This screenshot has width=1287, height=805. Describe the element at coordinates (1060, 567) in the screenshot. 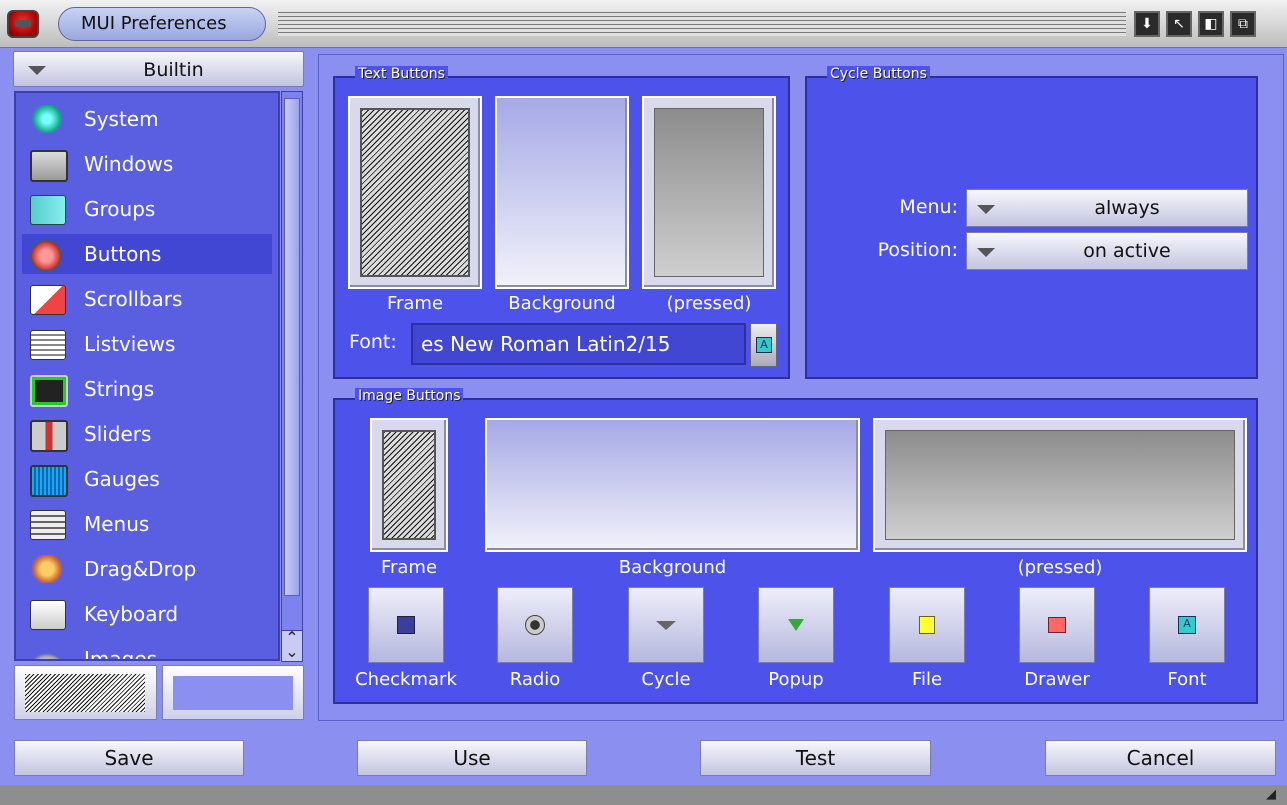

I see `image-pressed-label: (pressed)` at that location.